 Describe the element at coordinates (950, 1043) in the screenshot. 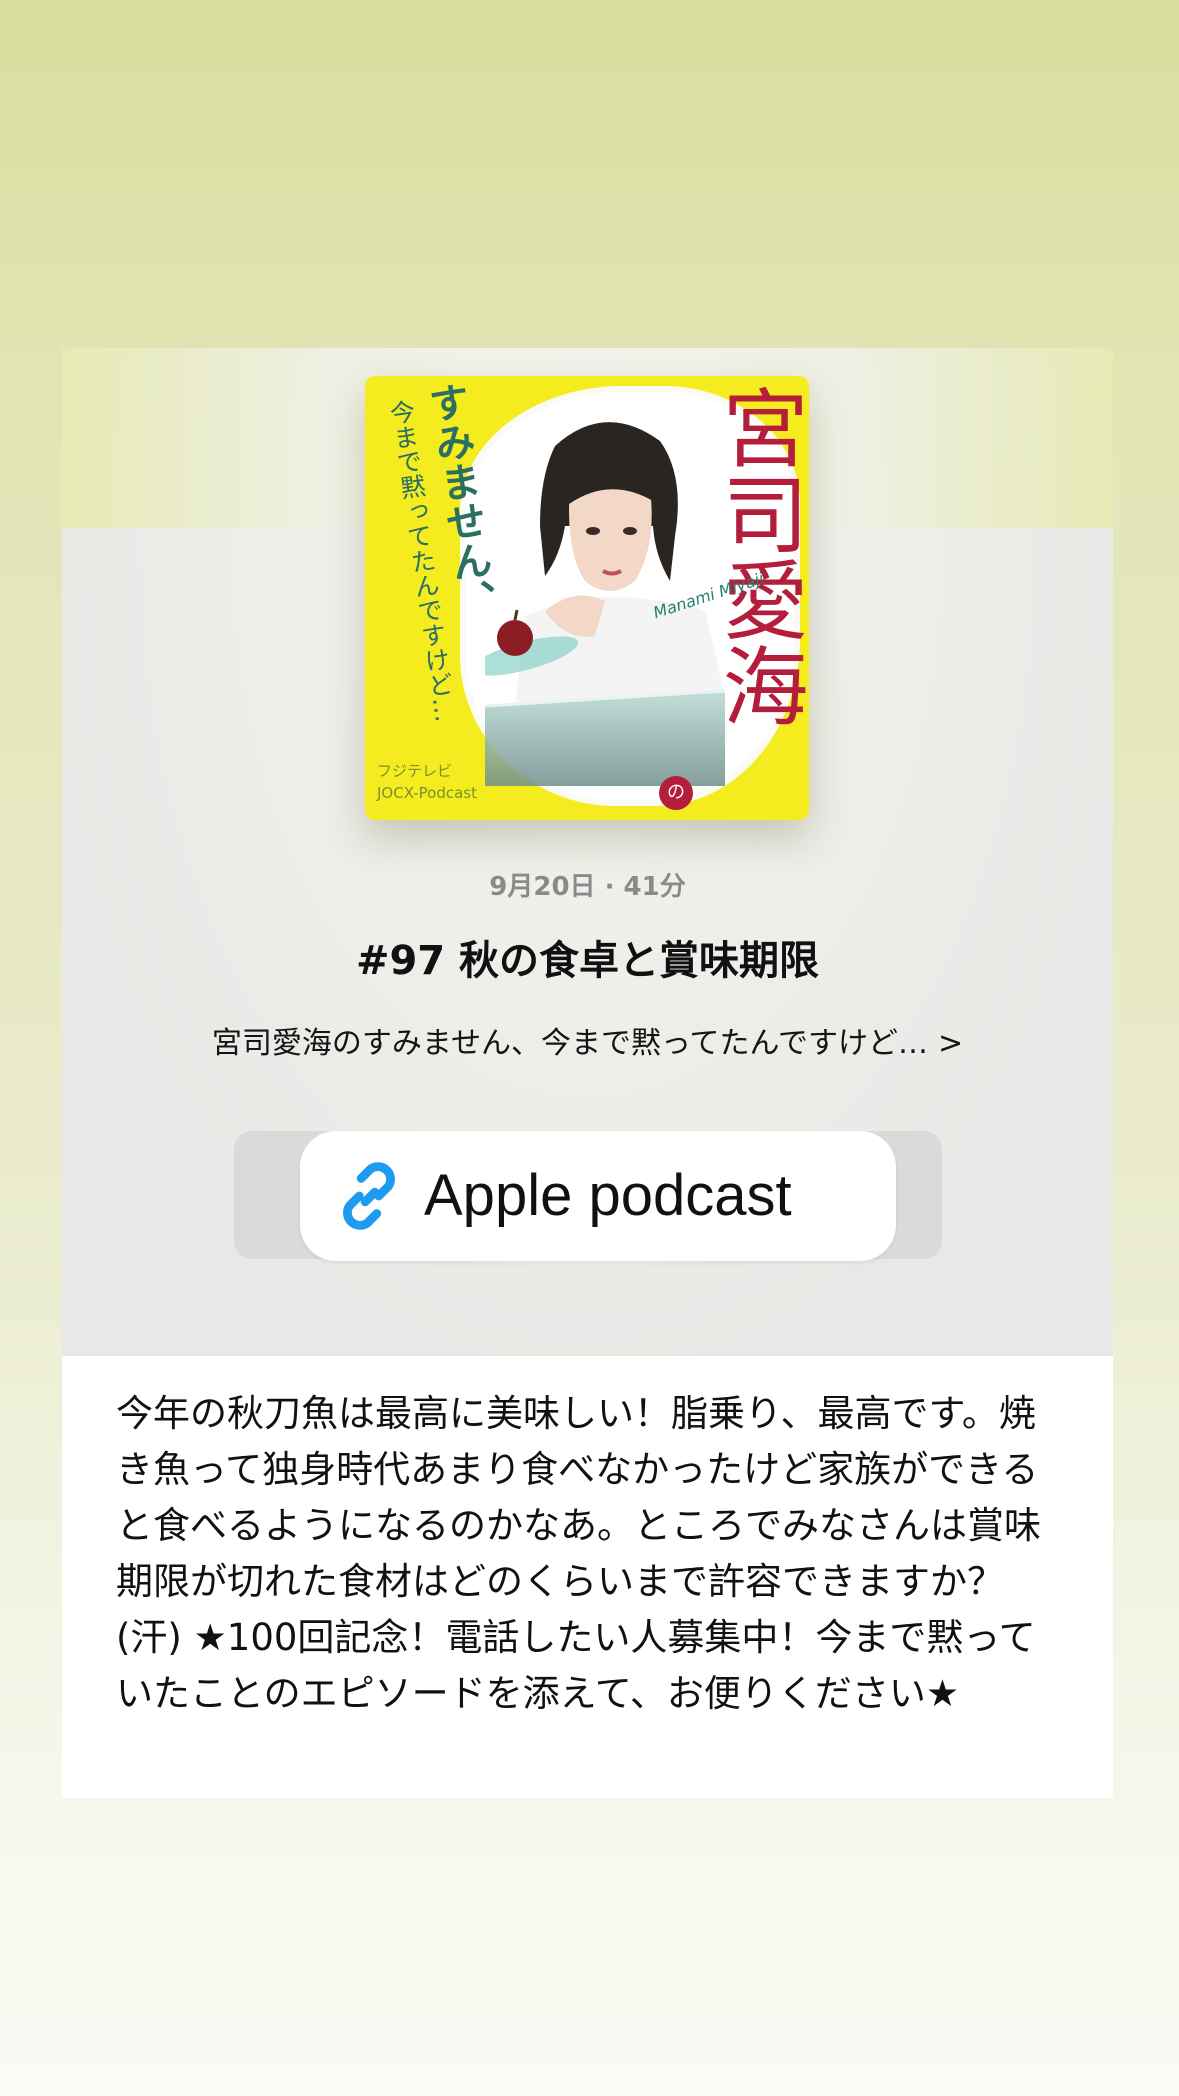

I see `chevron-right-icon: >` at that location.